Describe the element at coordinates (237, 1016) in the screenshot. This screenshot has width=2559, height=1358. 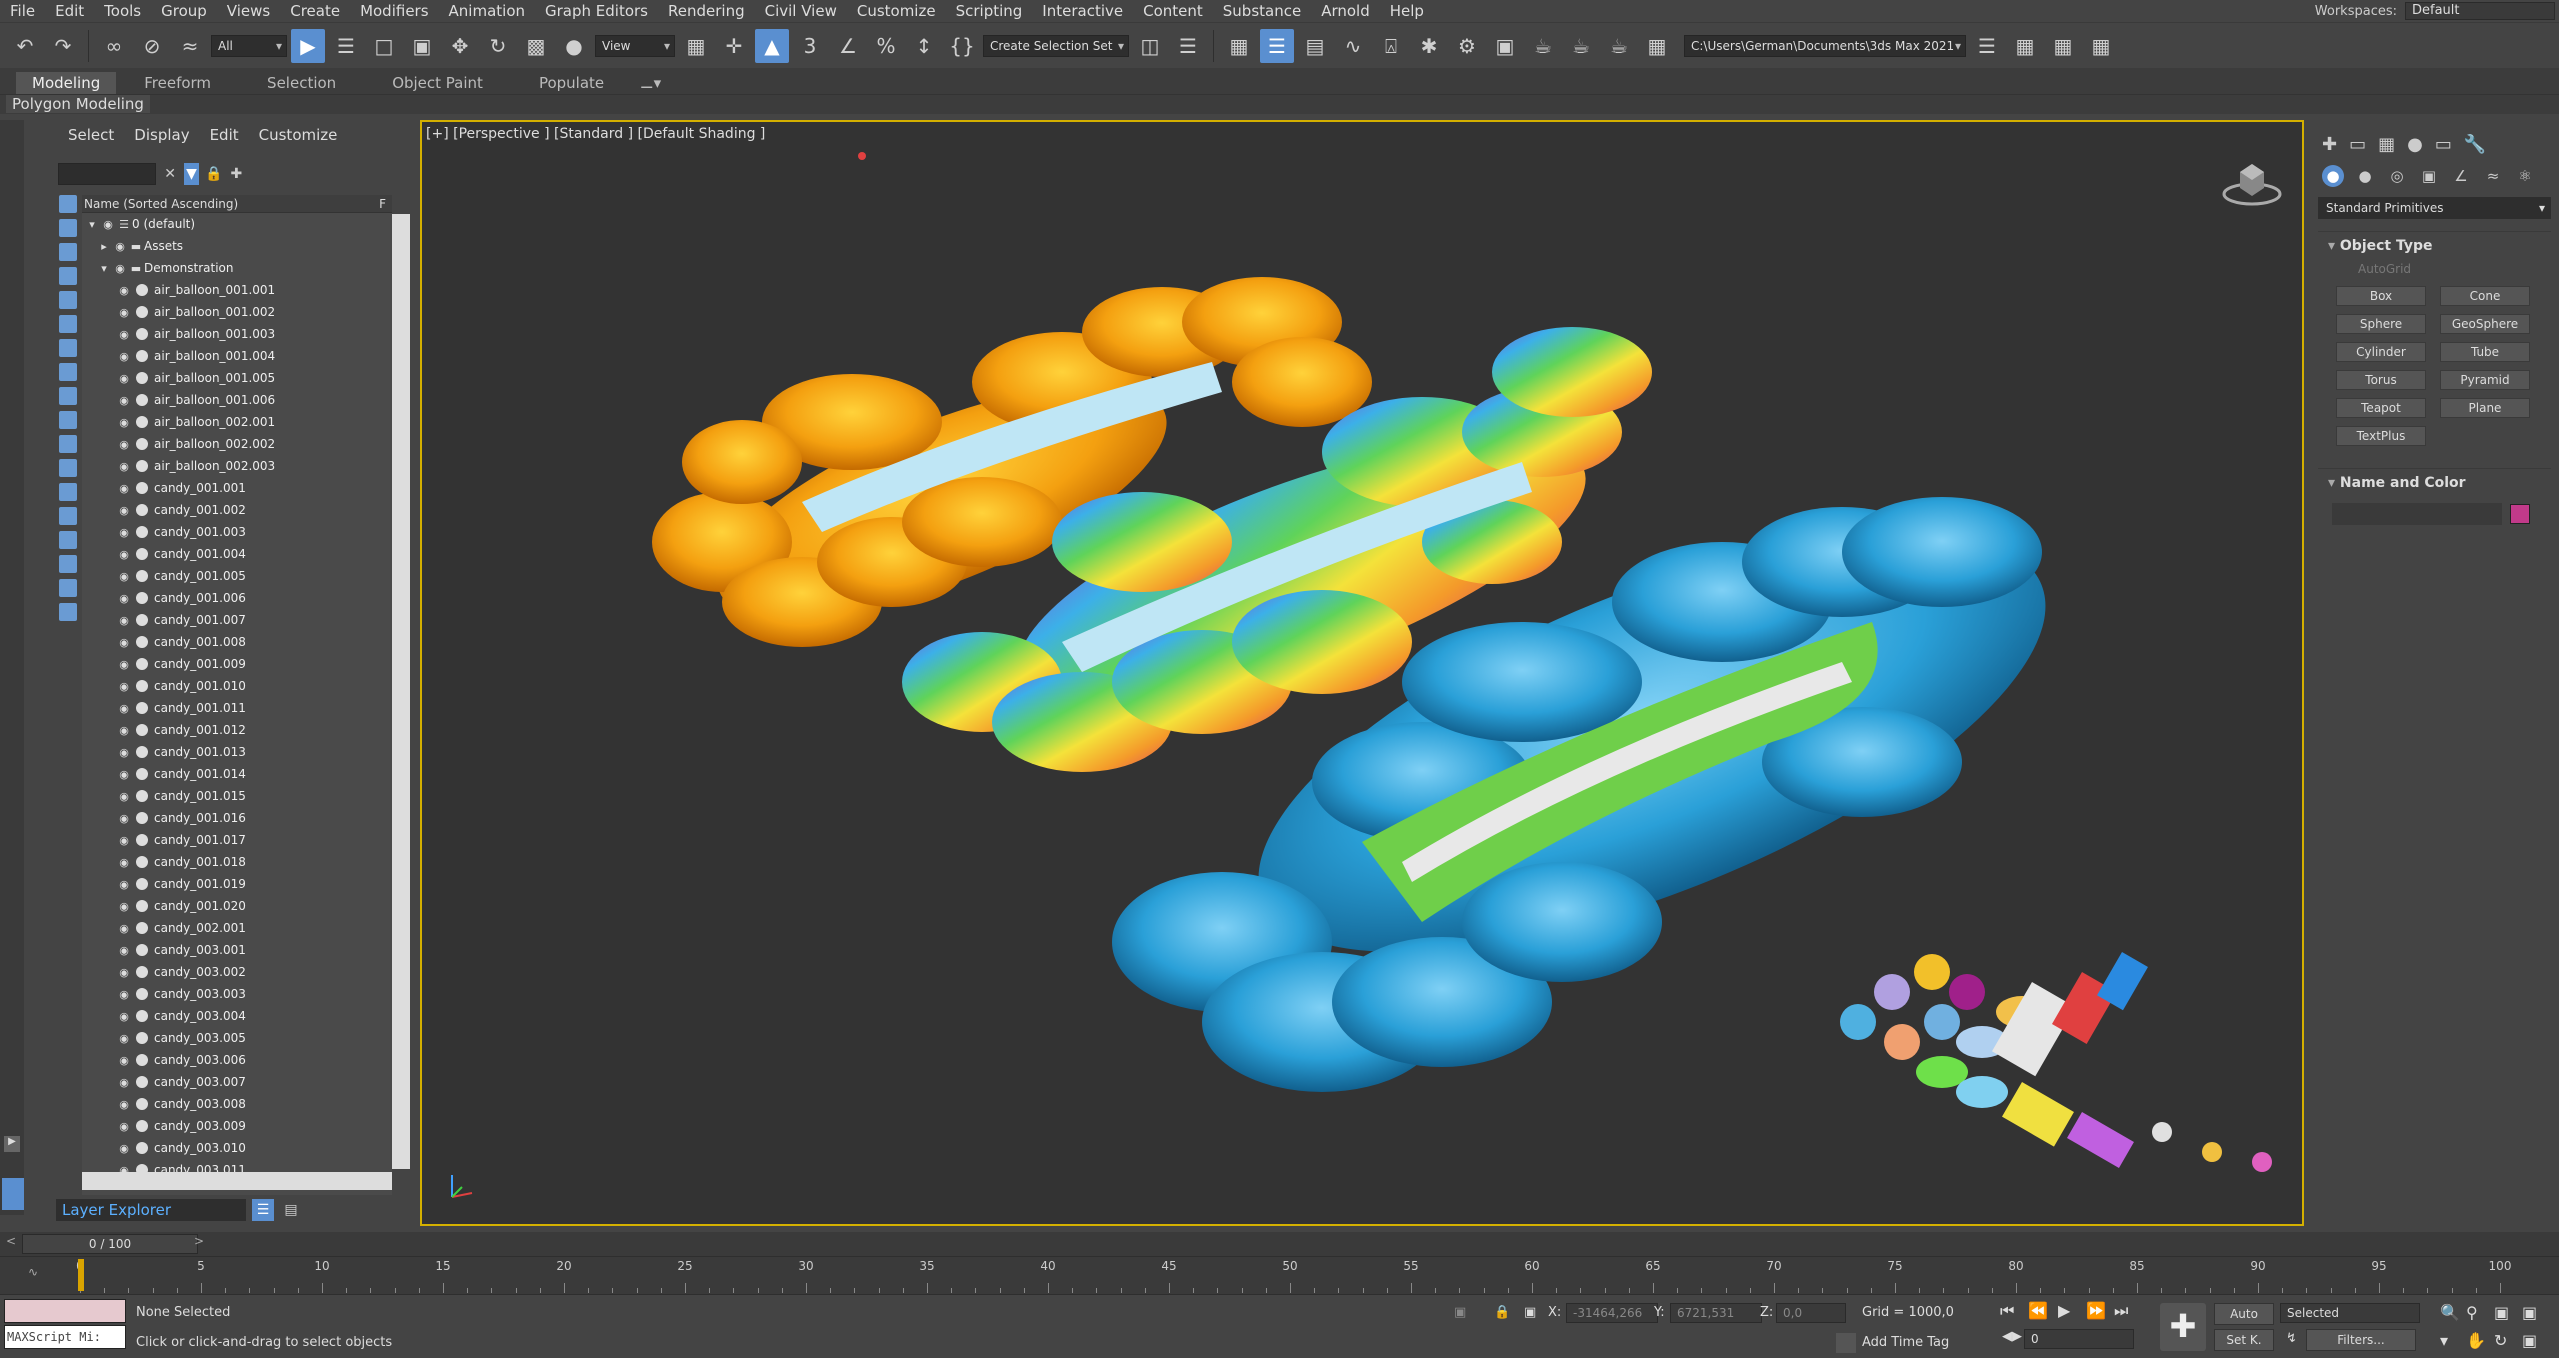
I see `tree-row-item: ◉ candy_003.004` at that location.